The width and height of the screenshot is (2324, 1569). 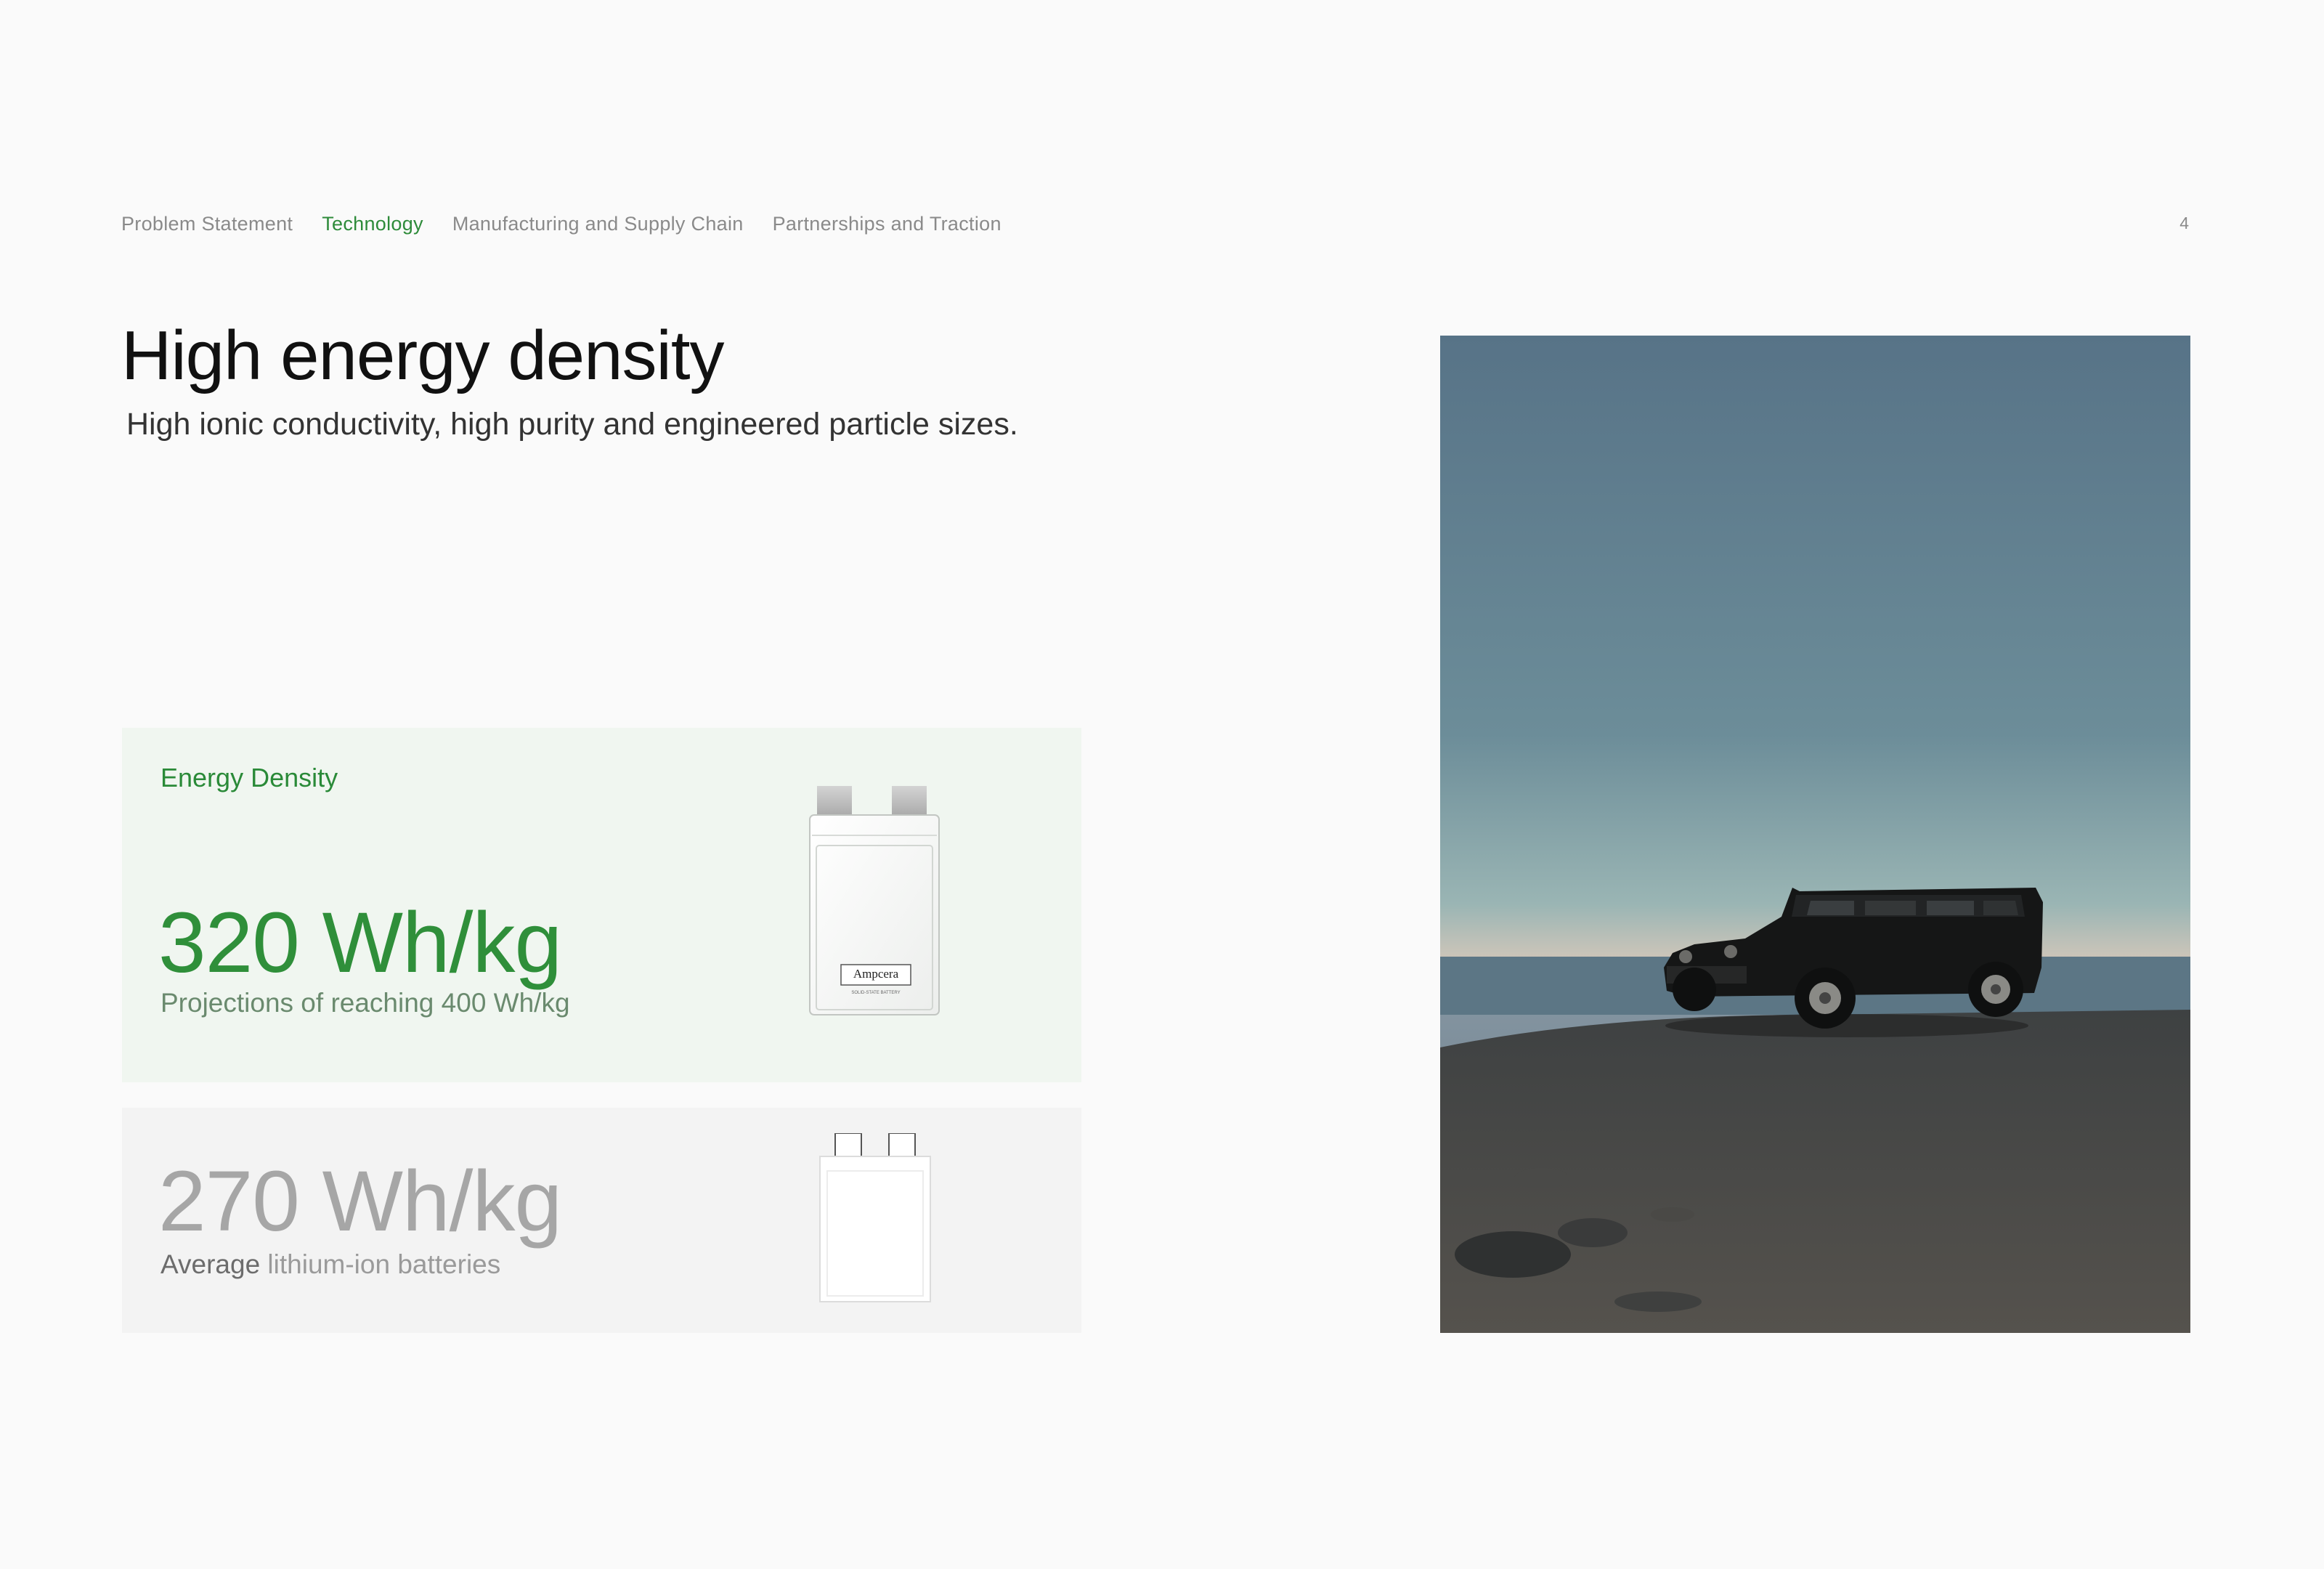 I want to click on lithium-ion-battery-cell-illustration, so click(x=875, y=1217).